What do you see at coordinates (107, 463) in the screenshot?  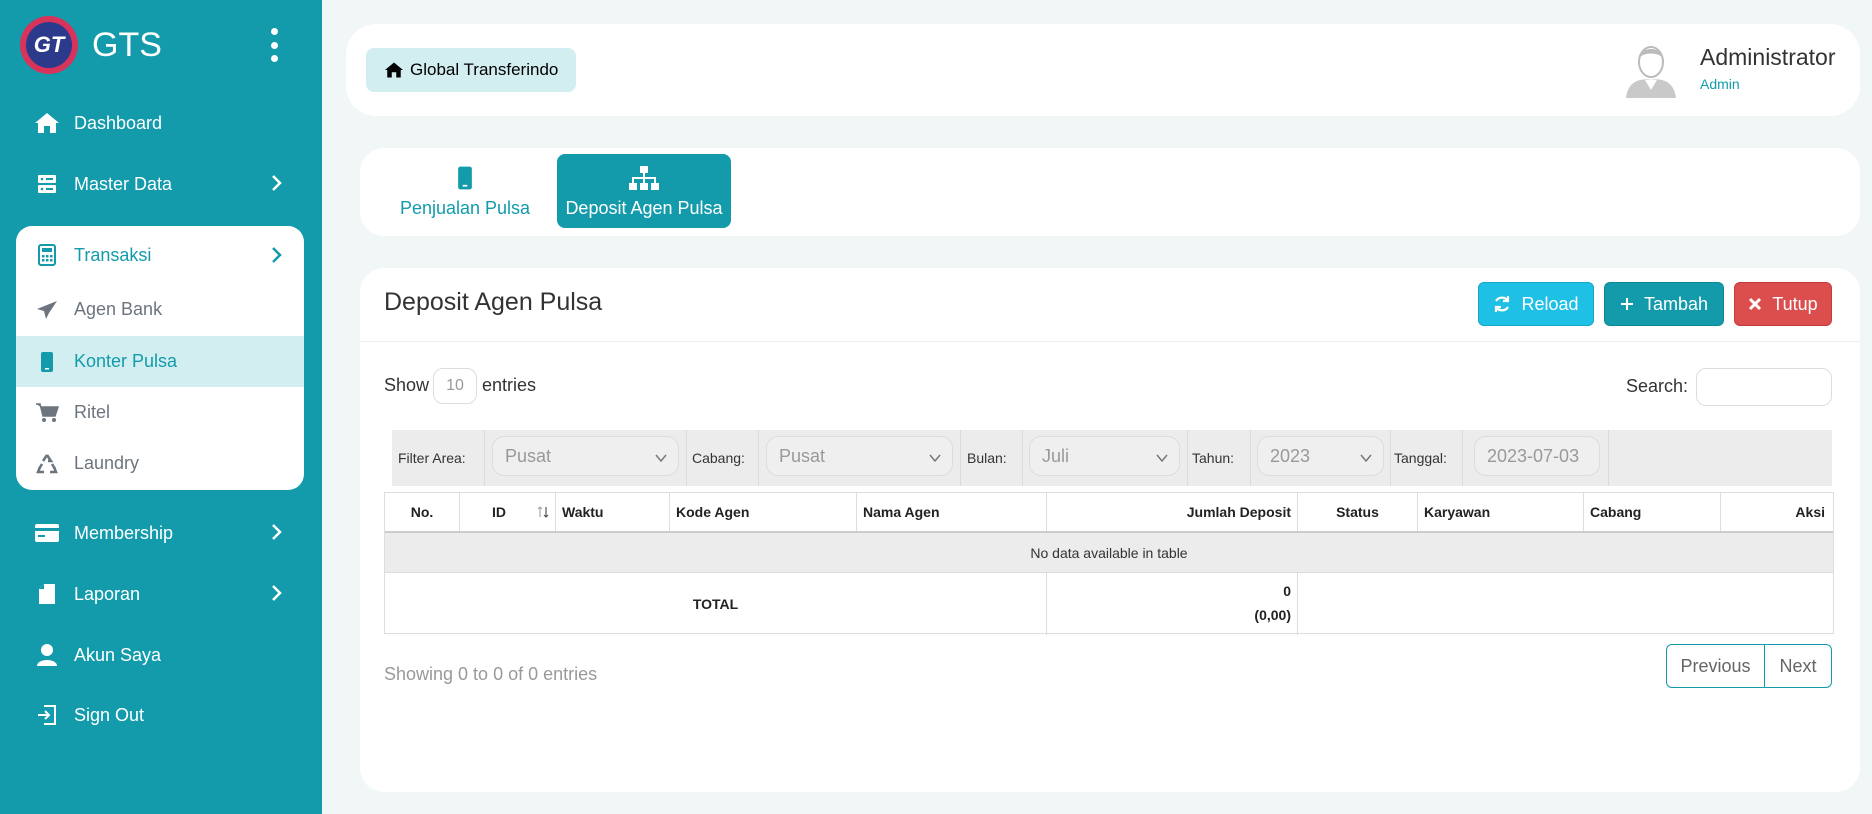 I see `sidebar-subitem-label: Laundry` at bounding box center [107, 463].